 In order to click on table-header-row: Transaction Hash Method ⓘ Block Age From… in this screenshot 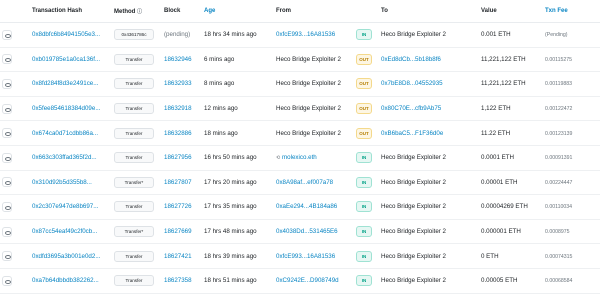, I will do `click(300, 11)`.